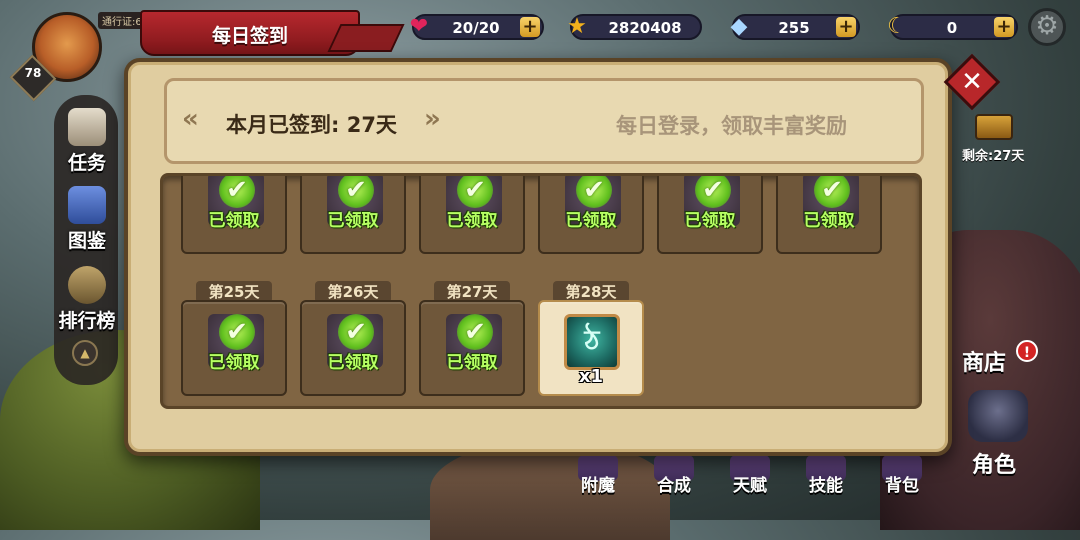 The width and height of the screenshot is (1080, 540). I want to click on task-button: 任务, so click(87, 143).